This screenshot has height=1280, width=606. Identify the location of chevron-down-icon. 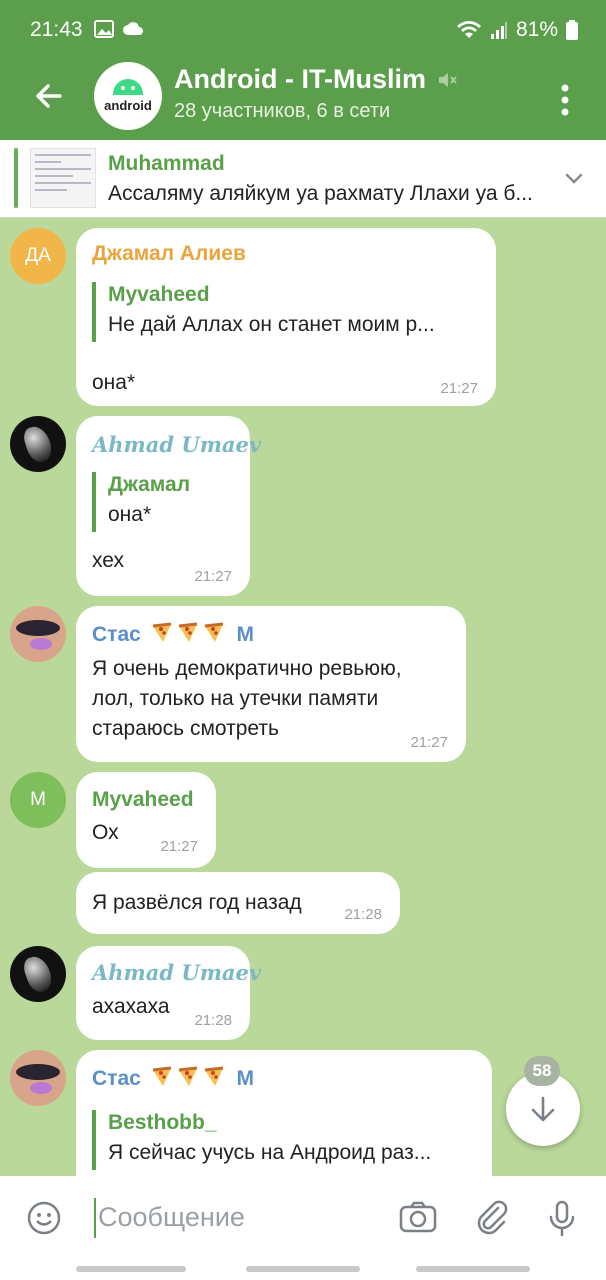
(574, 178).